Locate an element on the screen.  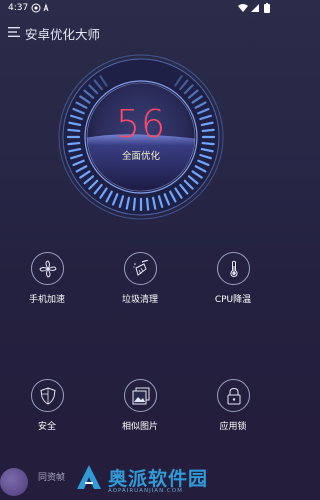
feature-security-label: 安全 is located at coordinates (46, 427).